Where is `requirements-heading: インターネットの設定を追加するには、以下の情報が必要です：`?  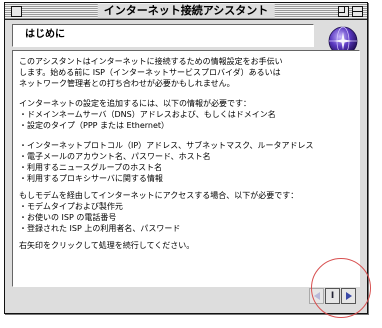 requirements-heading: インターネットの設定を追加するには、以下の情報が必要です： is located at coordinates (135, 103).